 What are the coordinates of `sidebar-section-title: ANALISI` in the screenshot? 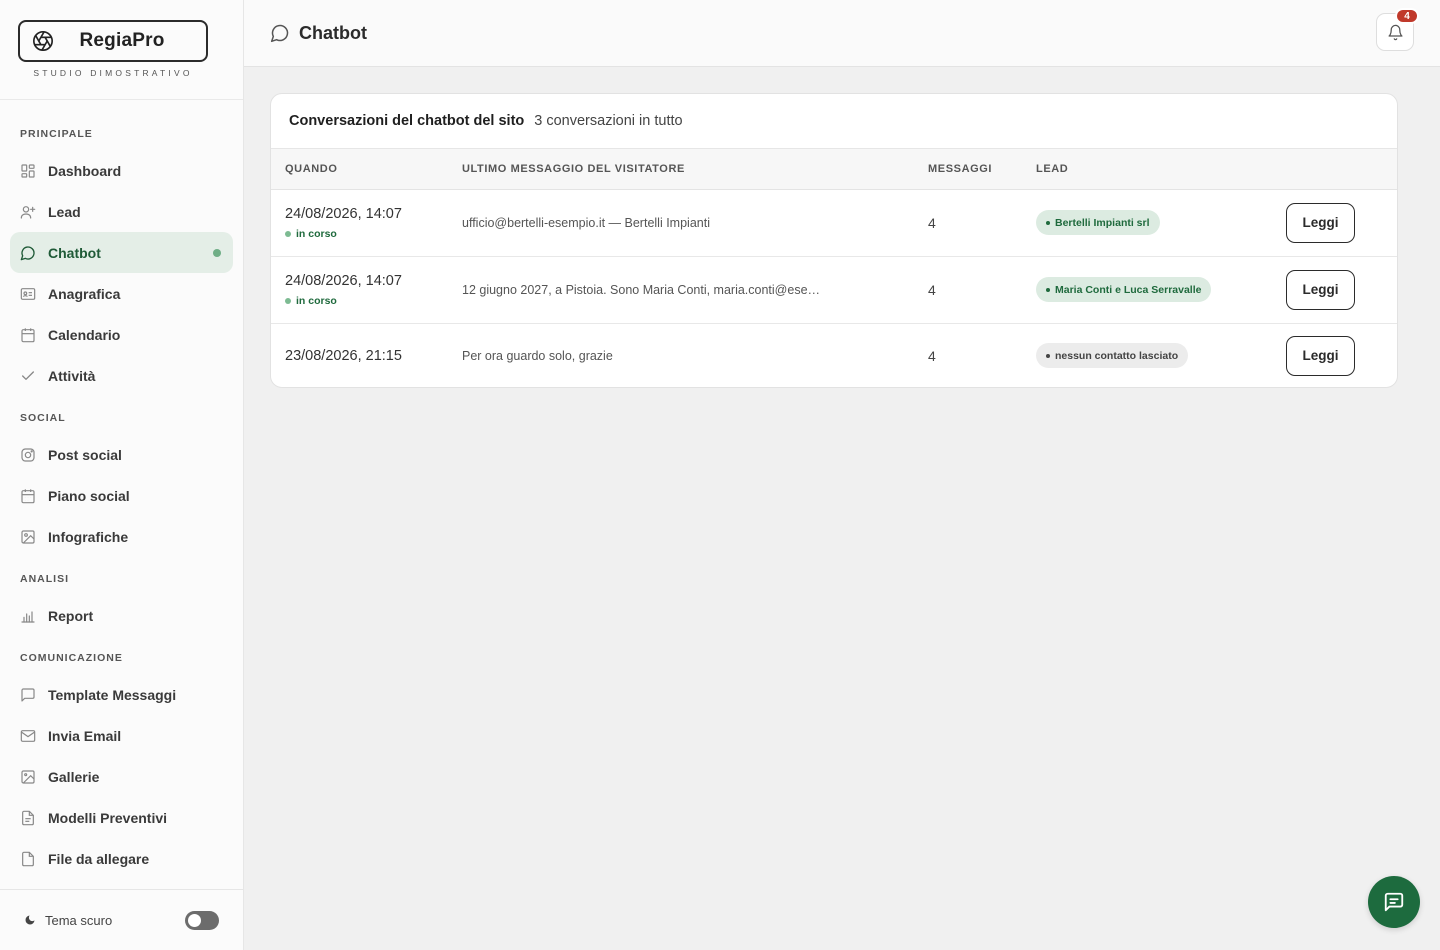 It's located at (44, 579).